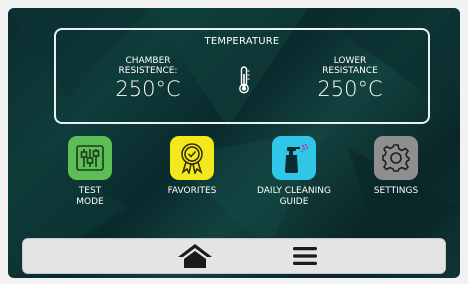 Image resolution: width=468 pixels, height=284 pixels. I want to click on menu-button, so click(305, 256).